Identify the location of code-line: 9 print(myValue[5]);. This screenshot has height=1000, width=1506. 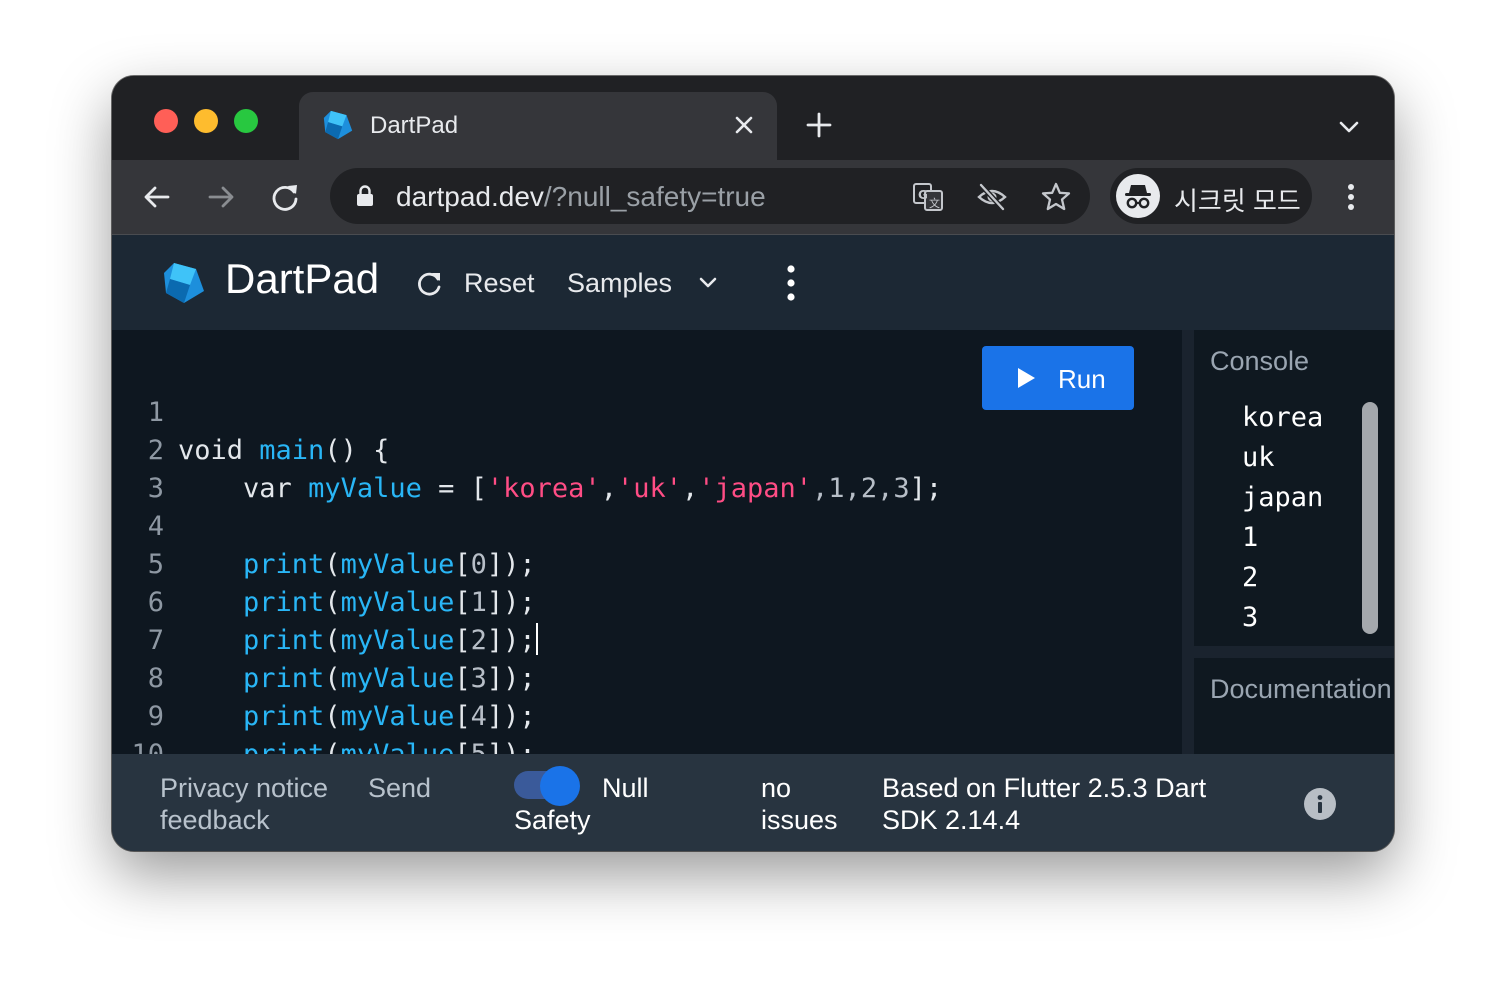
(324, 715).